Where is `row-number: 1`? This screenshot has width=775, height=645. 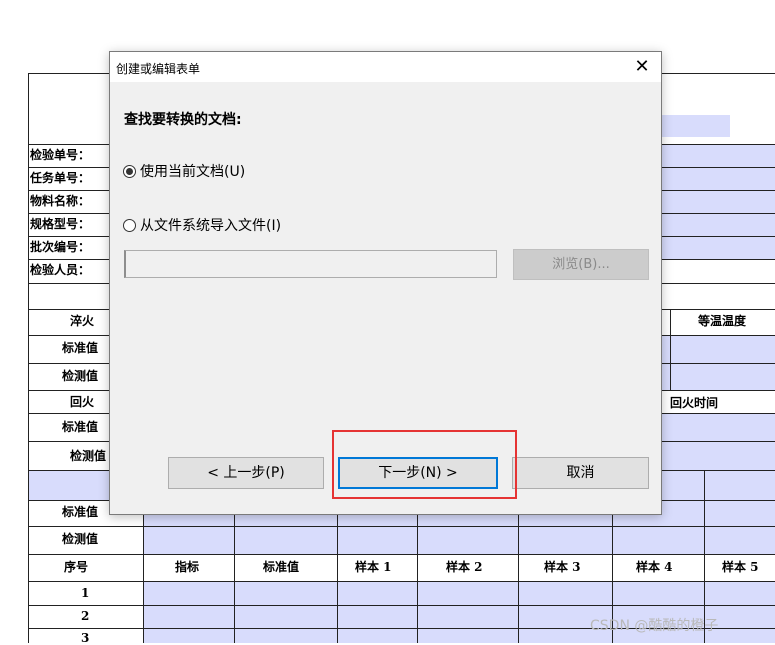
row-number: 1 is located at coordinates (85, 593).